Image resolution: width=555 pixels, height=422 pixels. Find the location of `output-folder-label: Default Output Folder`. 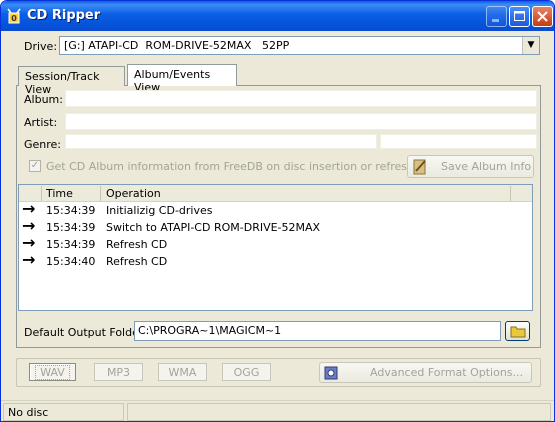

output-folder-label: Default Output Folder is located at coordinates (84, 332).